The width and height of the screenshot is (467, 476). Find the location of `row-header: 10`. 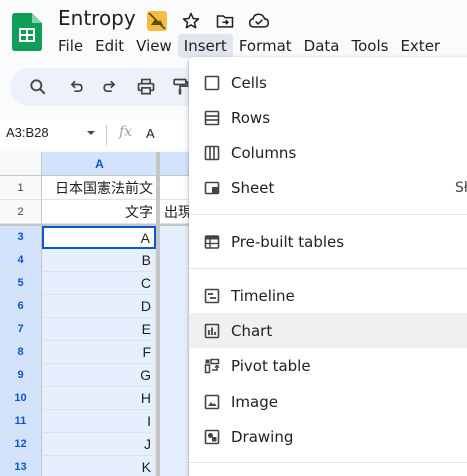

row-header: 10 is located at coordinates (21, 398).